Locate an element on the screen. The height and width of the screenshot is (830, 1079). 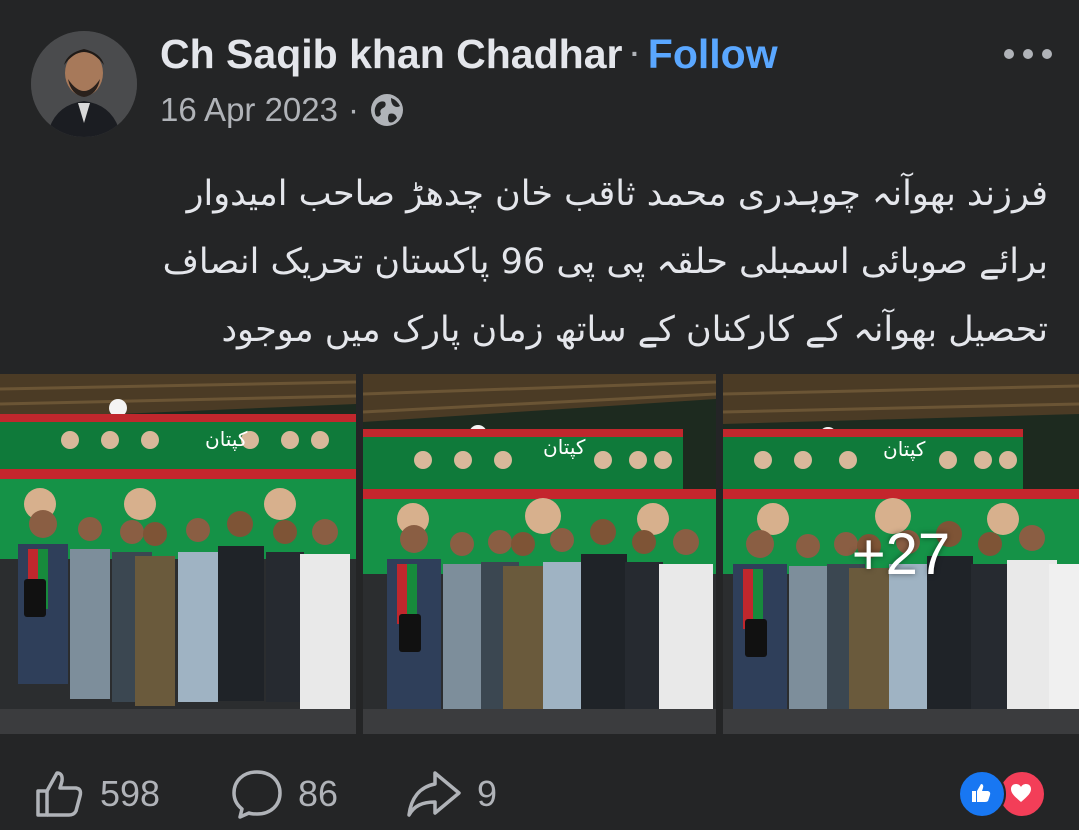
follow-button: Follow is located at coordinates (713, 54).